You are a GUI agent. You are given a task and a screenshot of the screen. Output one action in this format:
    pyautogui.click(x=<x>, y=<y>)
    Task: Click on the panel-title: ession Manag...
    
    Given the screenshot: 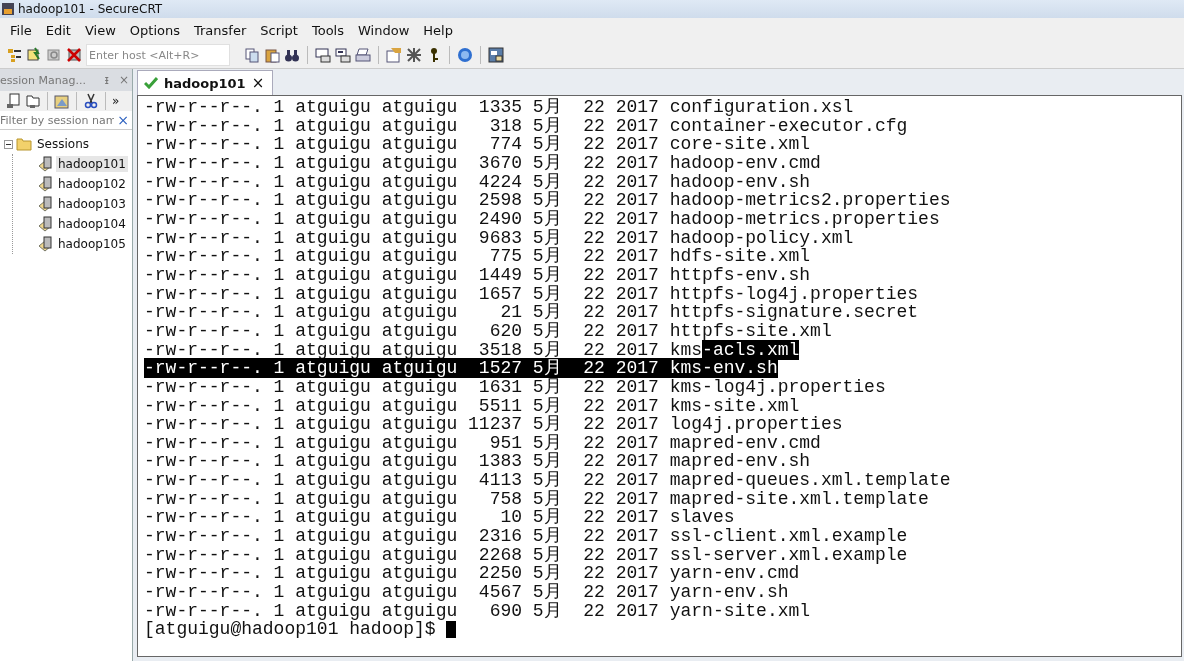 What is the action you would take?
    pyautogui.click(x=43, y=80)
    